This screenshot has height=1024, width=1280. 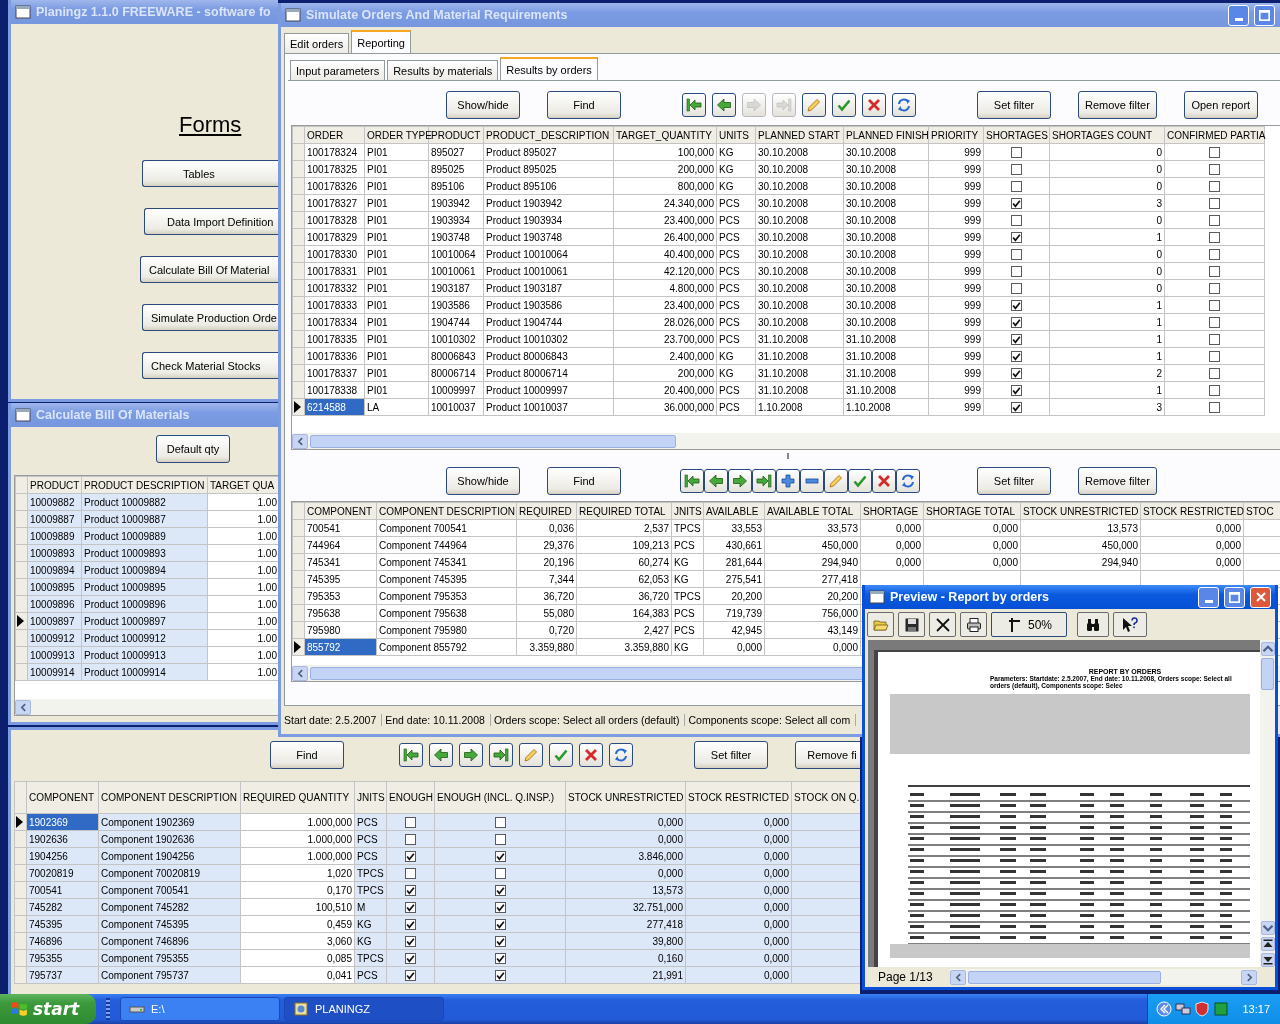 I want to click on taskbar-button: PLANINGZ, so click(x=364, y=1009).